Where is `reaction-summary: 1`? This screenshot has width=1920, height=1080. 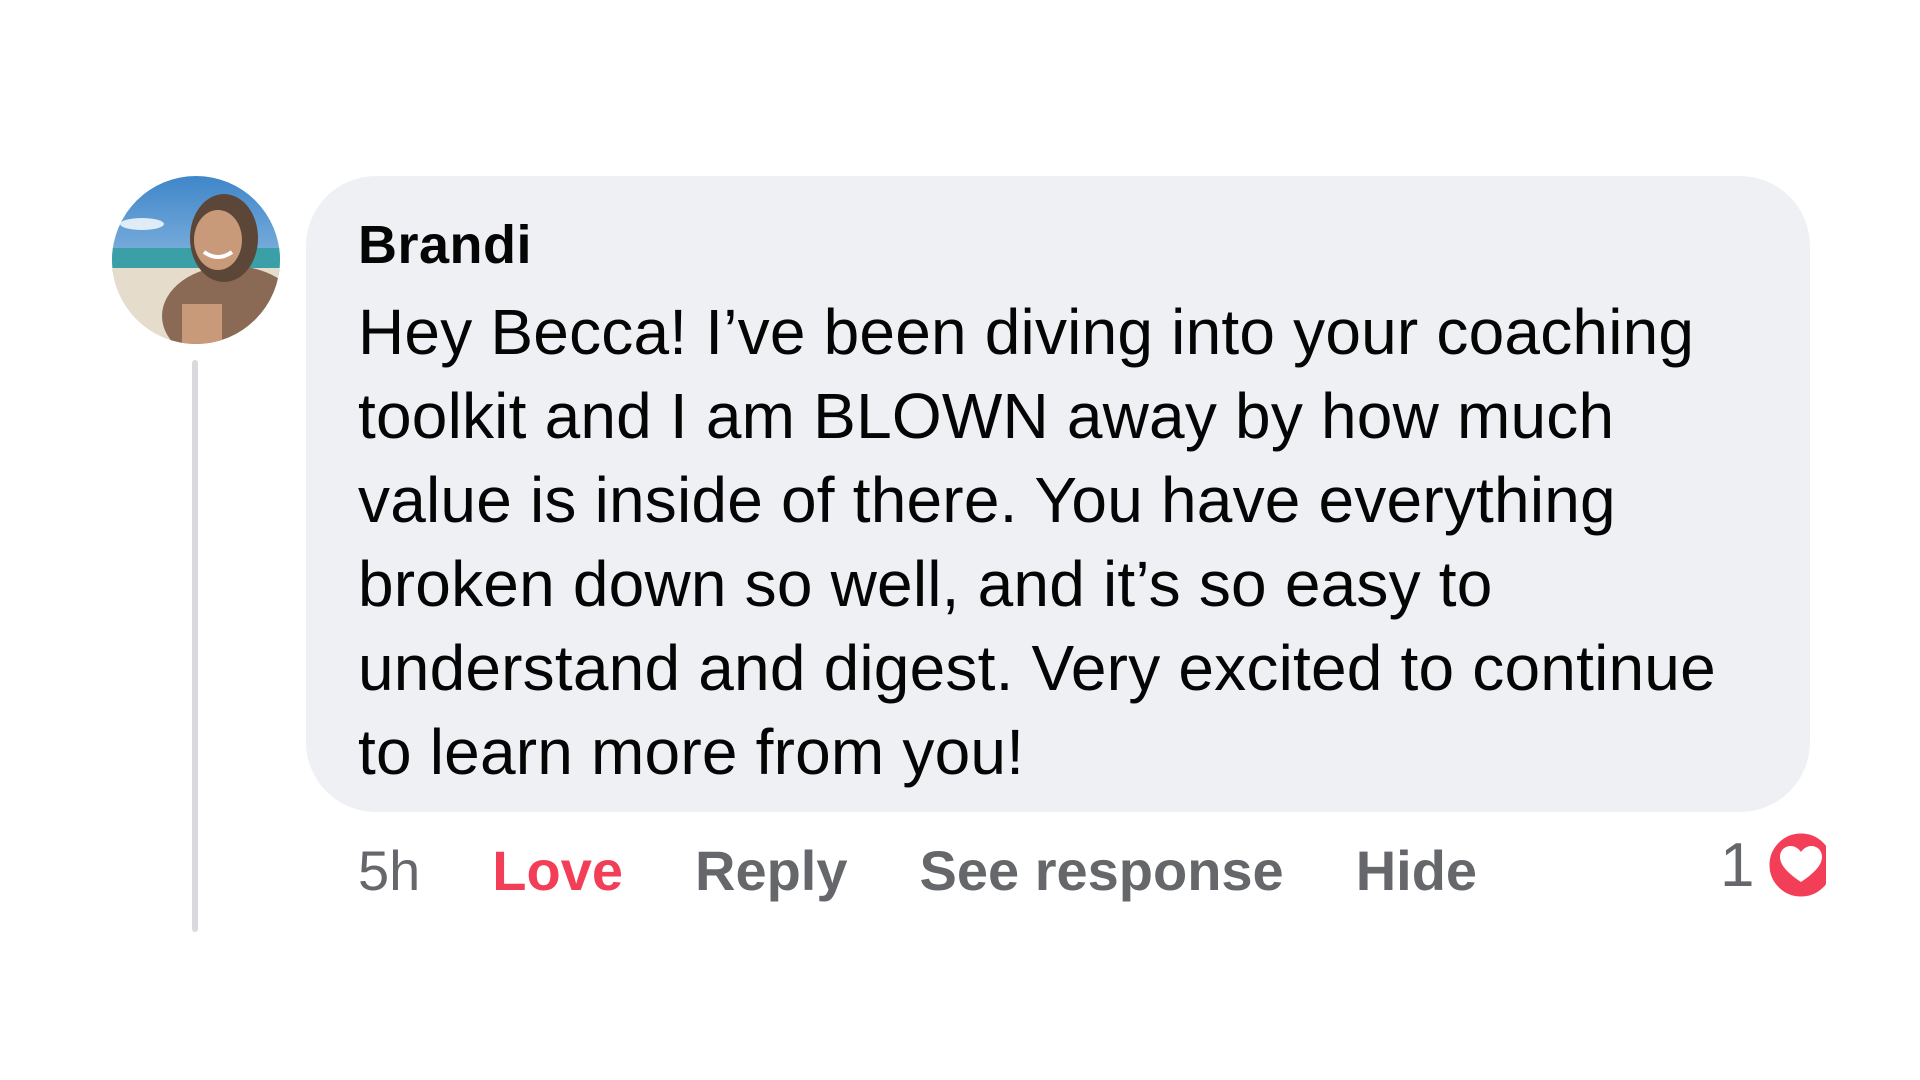
reaction-summary: 1 is located at coordinates (1773, 865).